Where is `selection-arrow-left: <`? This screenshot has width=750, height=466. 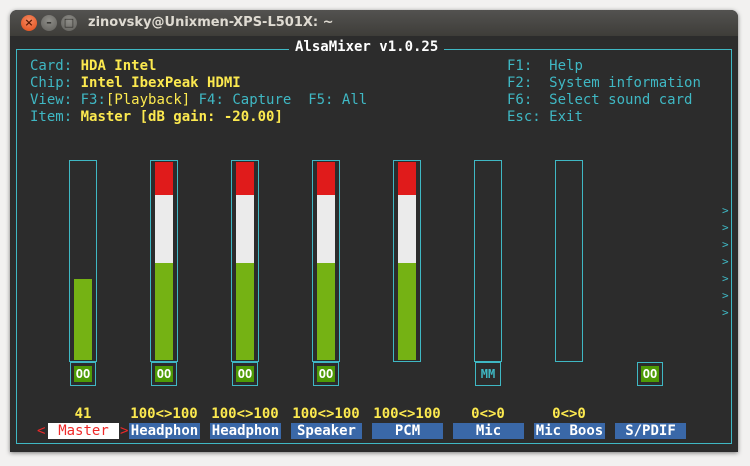 selection-arrow-left: < is located at coordinates (41, 431).